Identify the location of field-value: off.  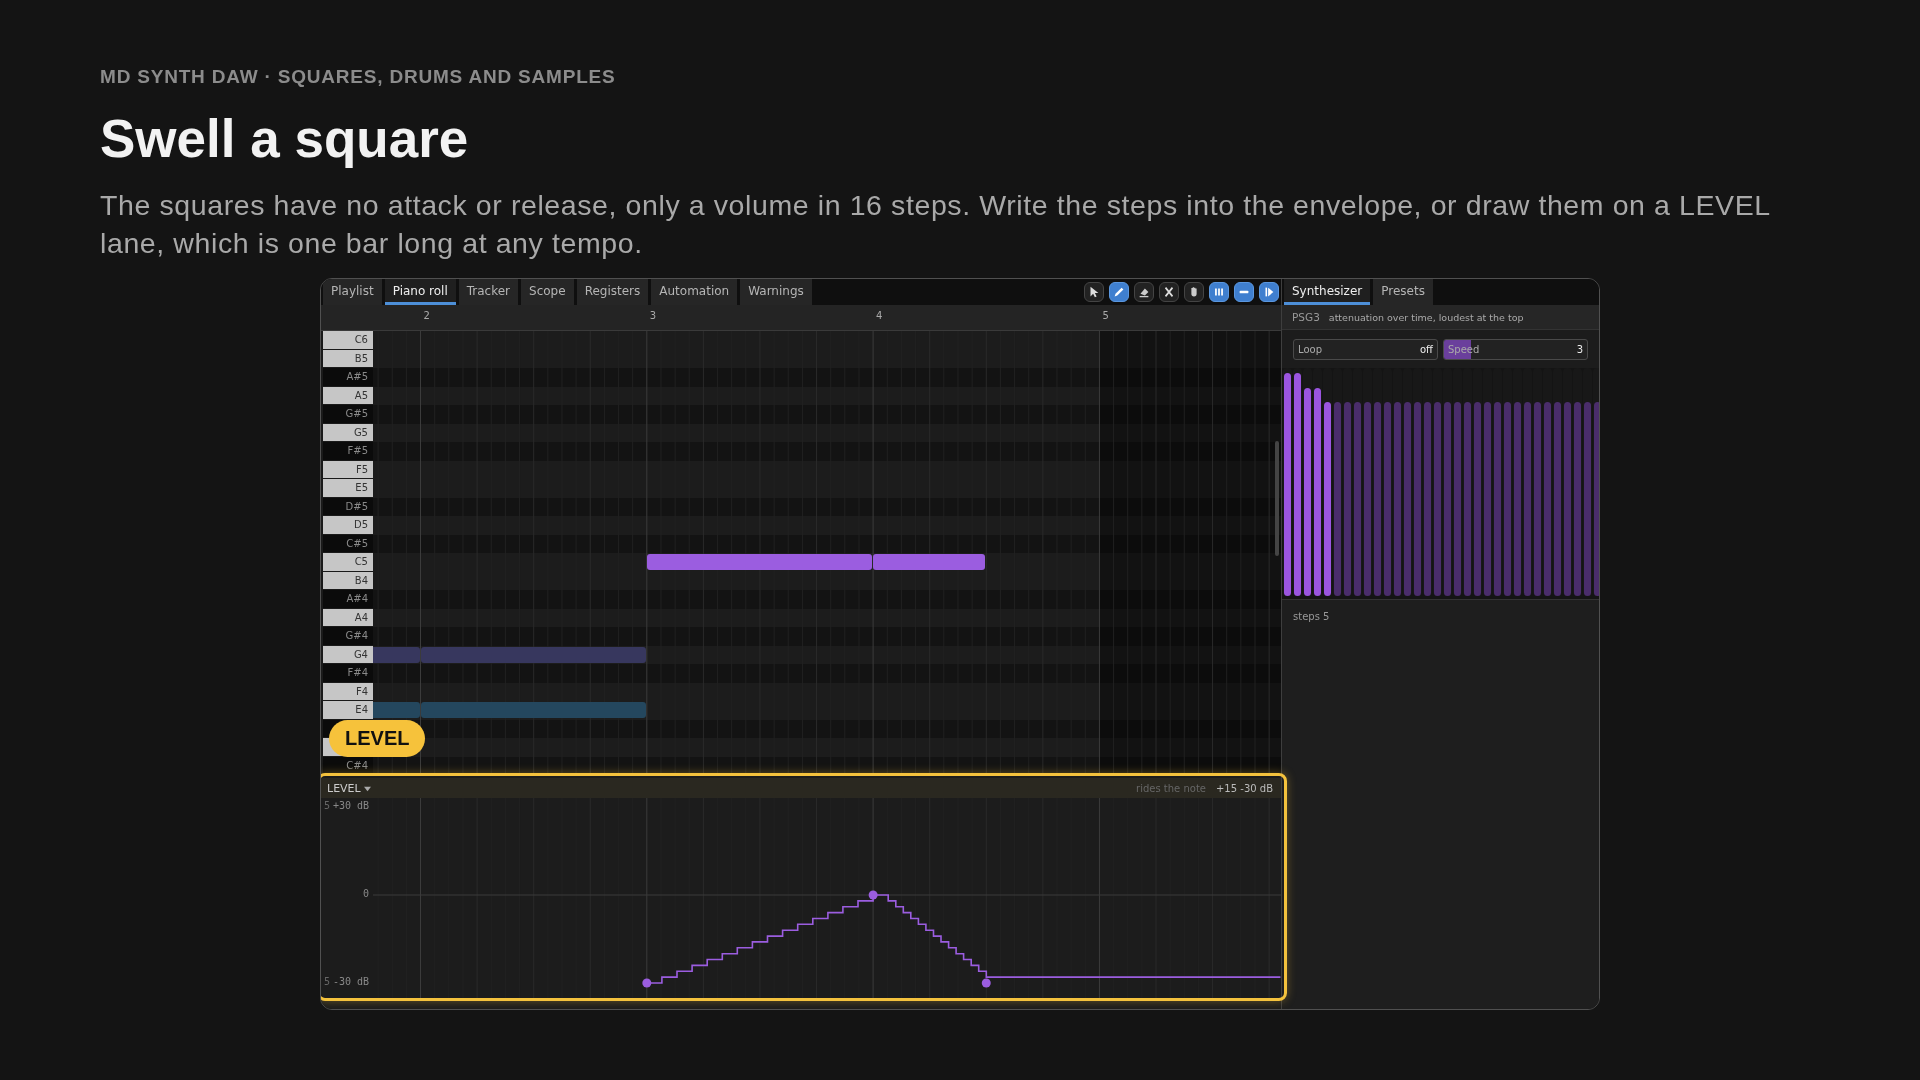
(1426, 349).